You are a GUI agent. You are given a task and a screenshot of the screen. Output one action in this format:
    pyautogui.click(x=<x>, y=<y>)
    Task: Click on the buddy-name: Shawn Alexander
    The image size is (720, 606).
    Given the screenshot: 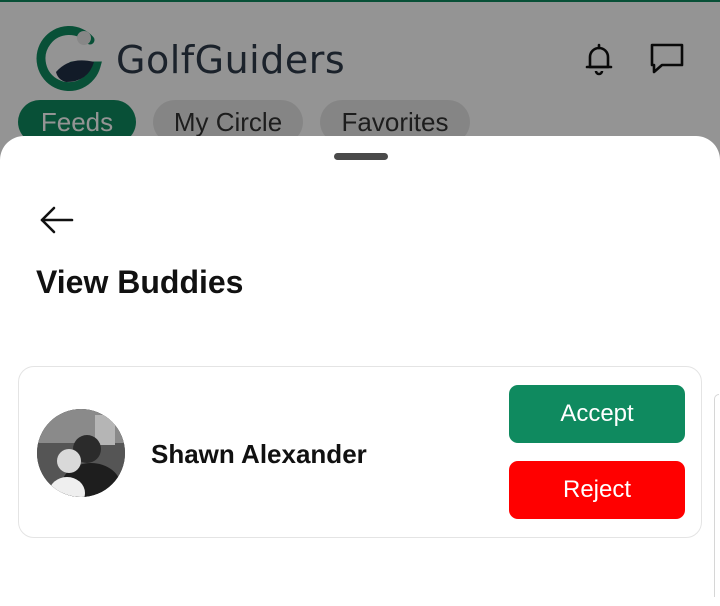 What is the action you would take?
    pyautogui.click(x=259, y=454)
    